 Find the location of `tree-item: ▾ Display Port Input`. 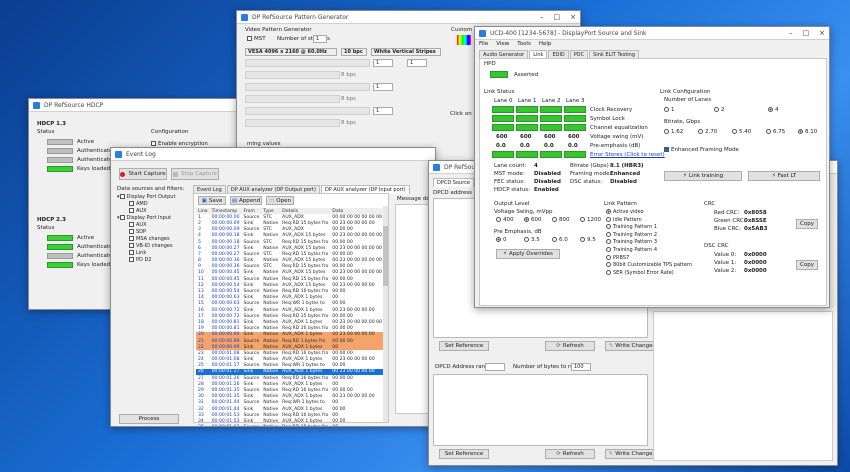

tree-item: ▾ Display Port Input is located at coordinates (153, 218).